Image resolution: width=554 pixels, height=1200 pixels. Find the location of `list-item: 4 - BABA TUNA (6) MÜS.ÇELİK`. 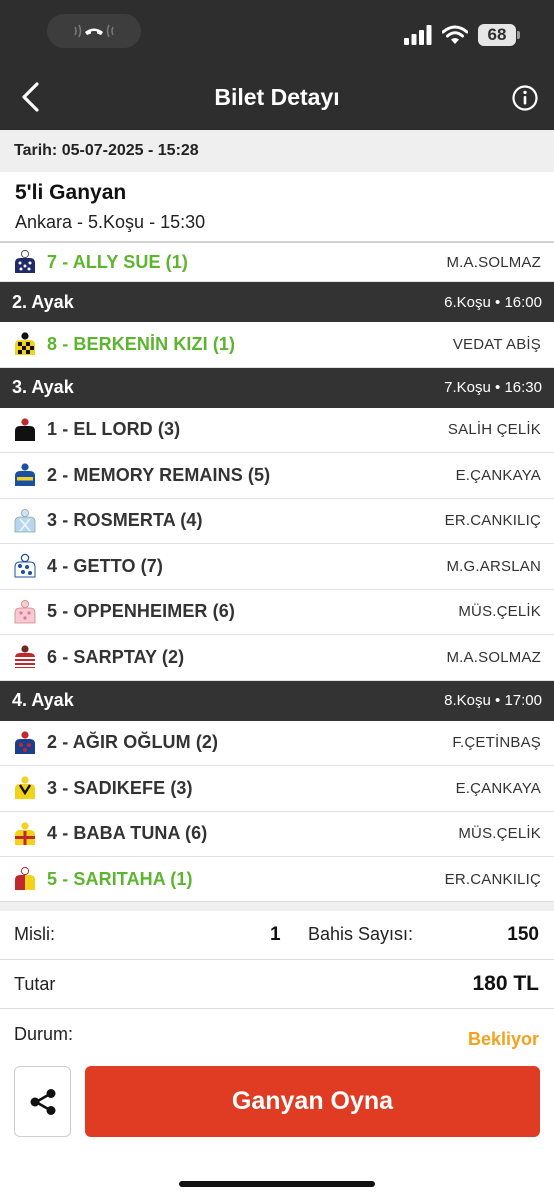

list-item: 4 - BABA TUNA (6) MÜS.ÇELİK is located at coordinates (277, 834).